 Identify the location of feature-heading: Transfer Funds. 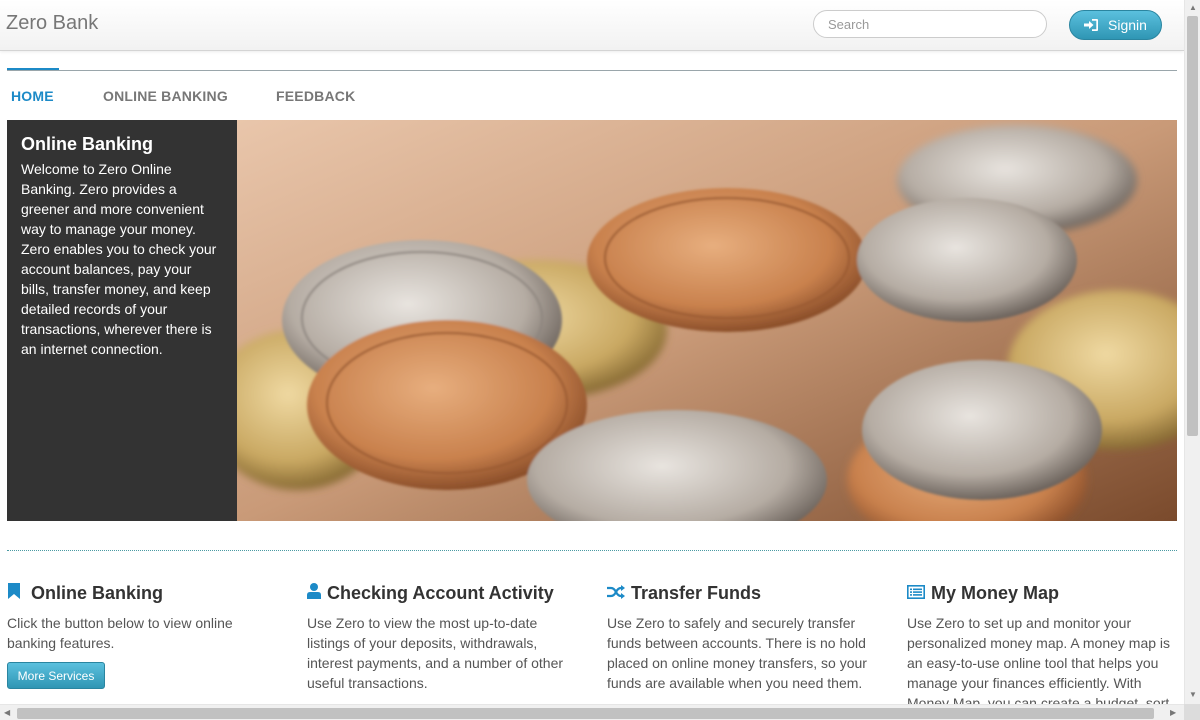
(742, 593).